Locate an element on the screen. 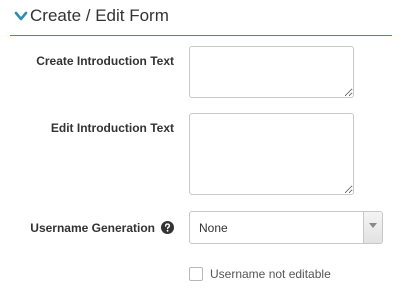  chevron-down-icon is located at coordinates (21, 16).